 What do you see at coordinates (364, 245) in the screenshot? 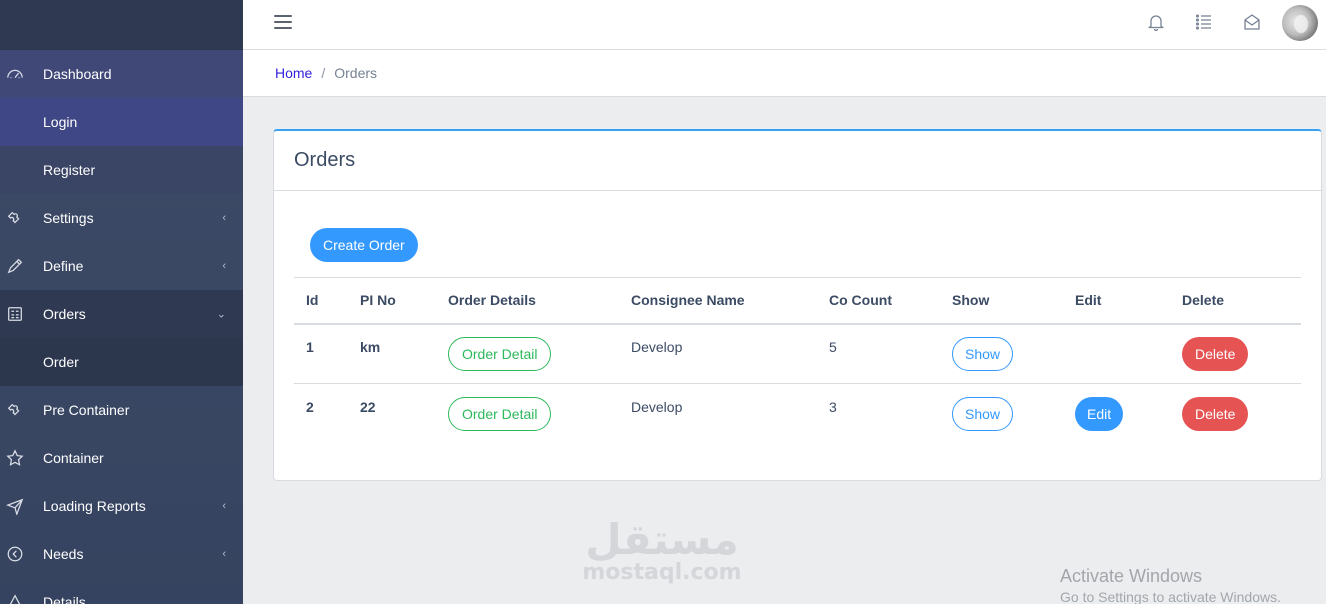
I see `create-order-button: Create Order` at bounding box center [364, 245].